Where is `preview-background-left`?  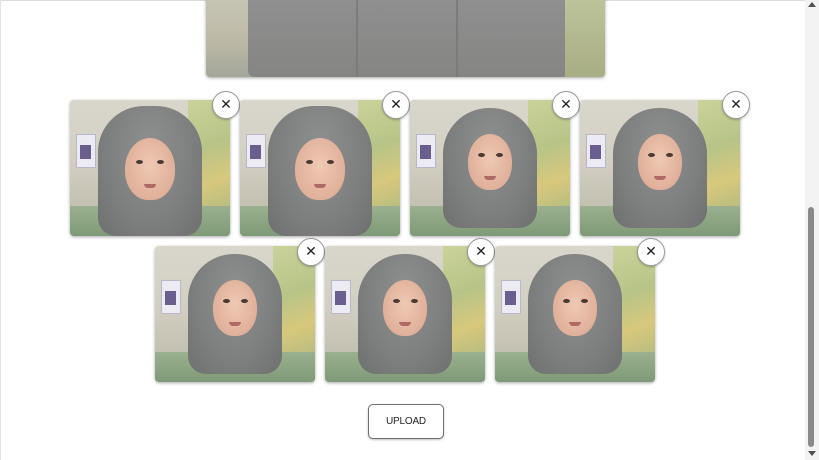
preview-background-left is located at coordinates (230, 38).